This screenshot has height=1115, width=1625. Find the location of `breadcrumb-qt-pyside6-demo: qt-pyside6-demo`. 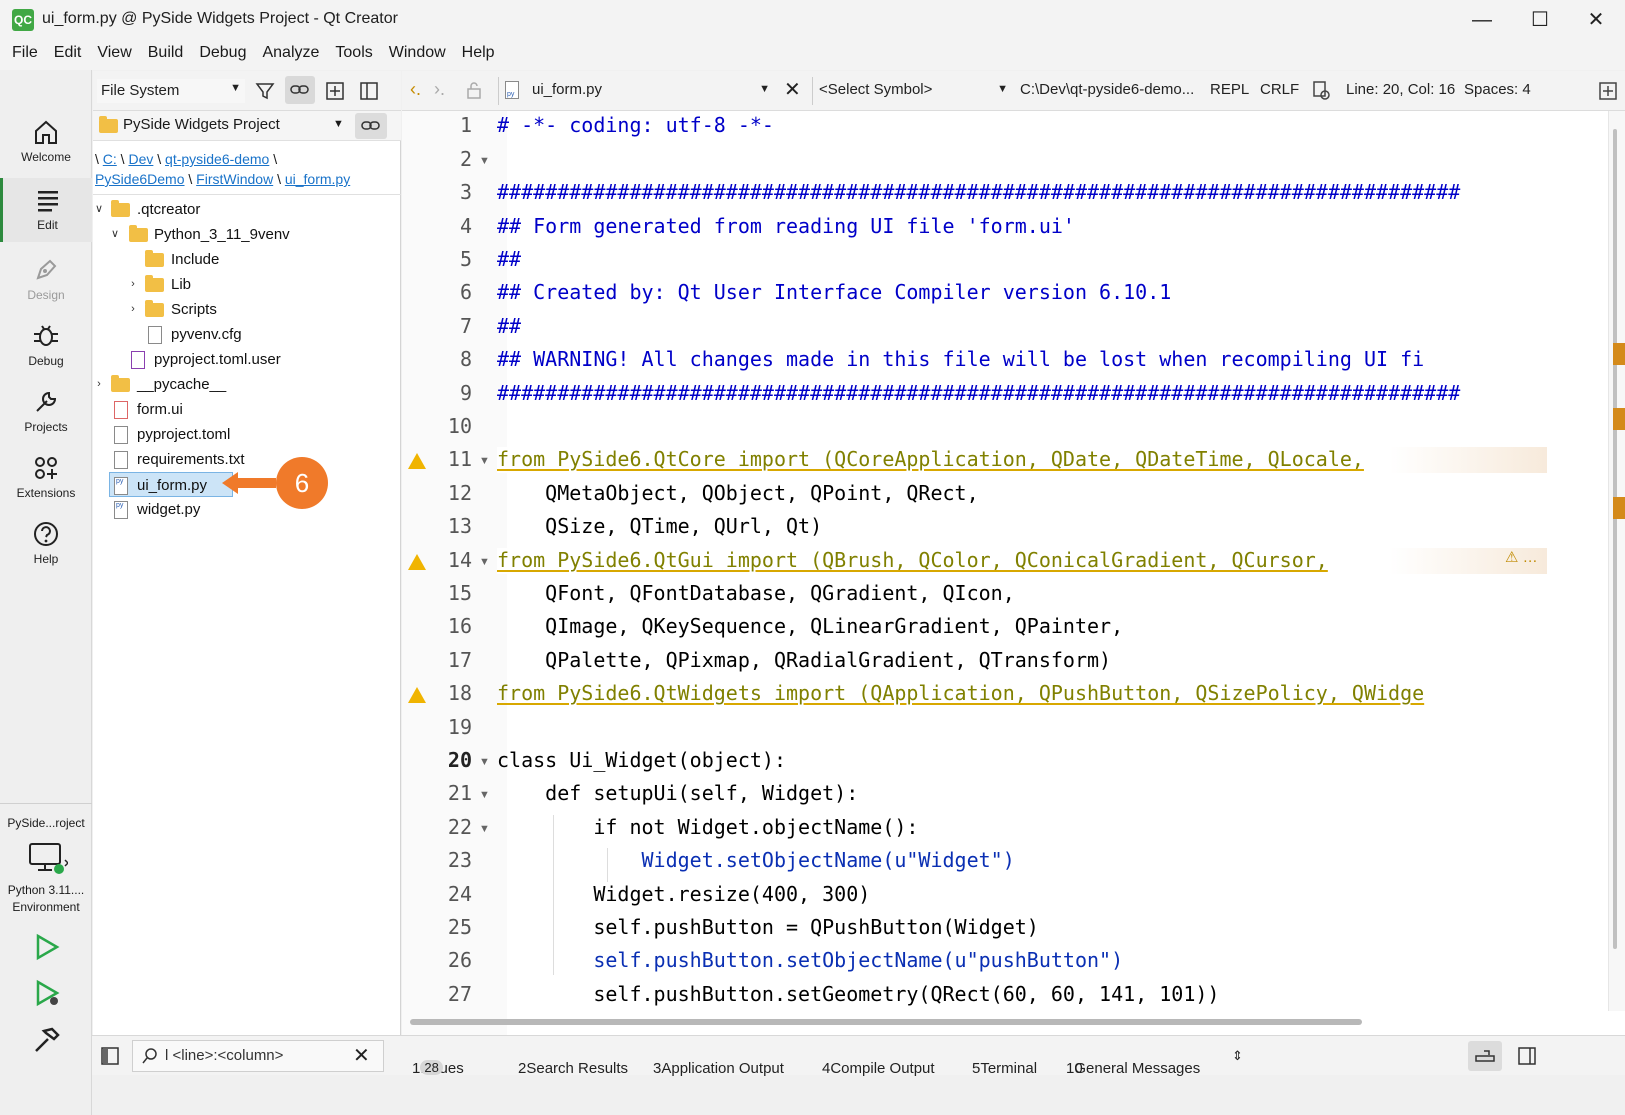

breadcrumb-qt-pyside6-demo: qt-pyside6-demo is located at coordinates (217, 159).